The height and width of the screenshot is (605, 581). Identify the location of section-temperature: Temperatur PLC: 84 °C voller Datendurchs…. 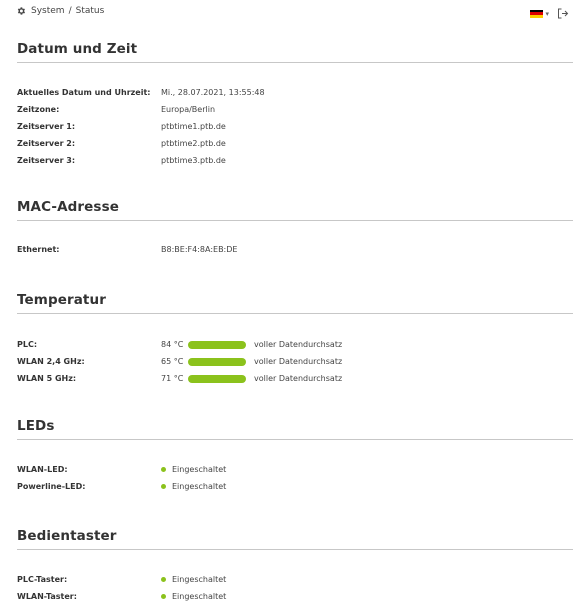
(295, 337).